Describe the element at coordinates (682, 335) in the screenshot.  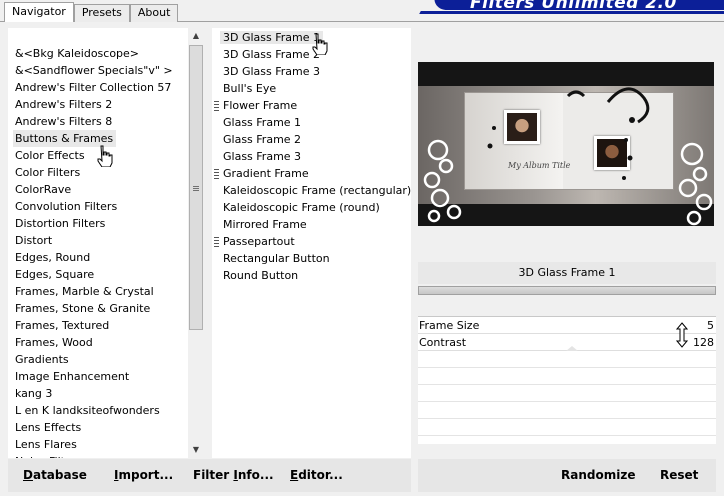
I see `vertical-resize-cursor-icon` at that location.